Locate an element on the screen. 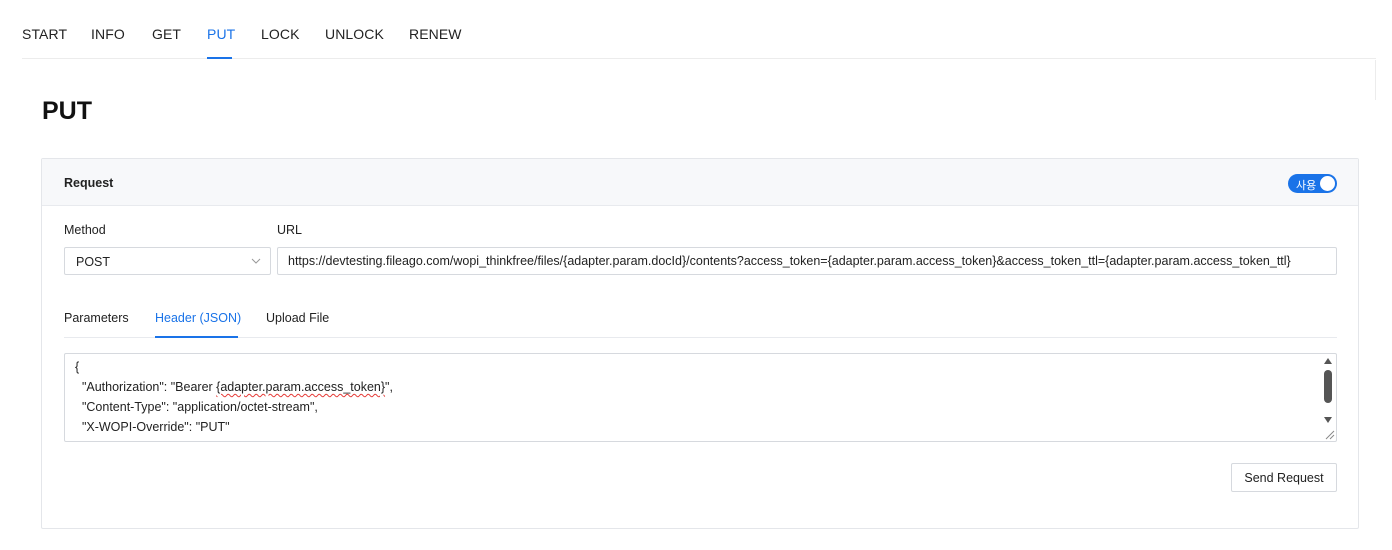  page-title: PUT is located at coordinates (67, 111).